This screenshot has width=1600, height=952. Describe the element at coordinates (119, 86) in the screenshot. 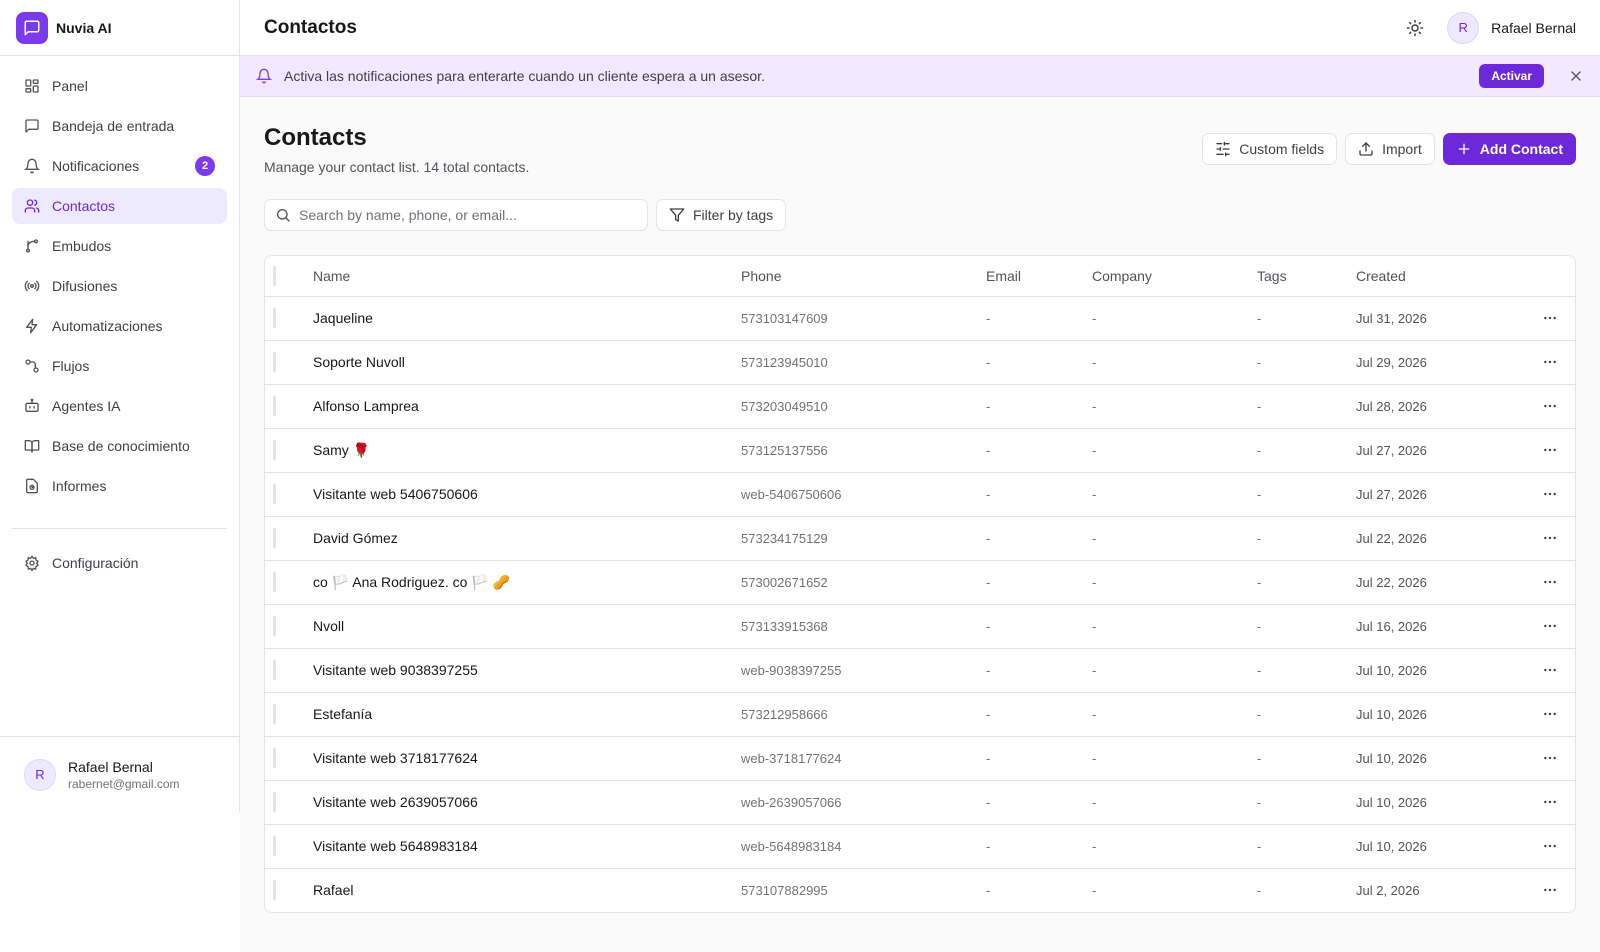

I see `sidebar-item-panel: Panel` at that location.